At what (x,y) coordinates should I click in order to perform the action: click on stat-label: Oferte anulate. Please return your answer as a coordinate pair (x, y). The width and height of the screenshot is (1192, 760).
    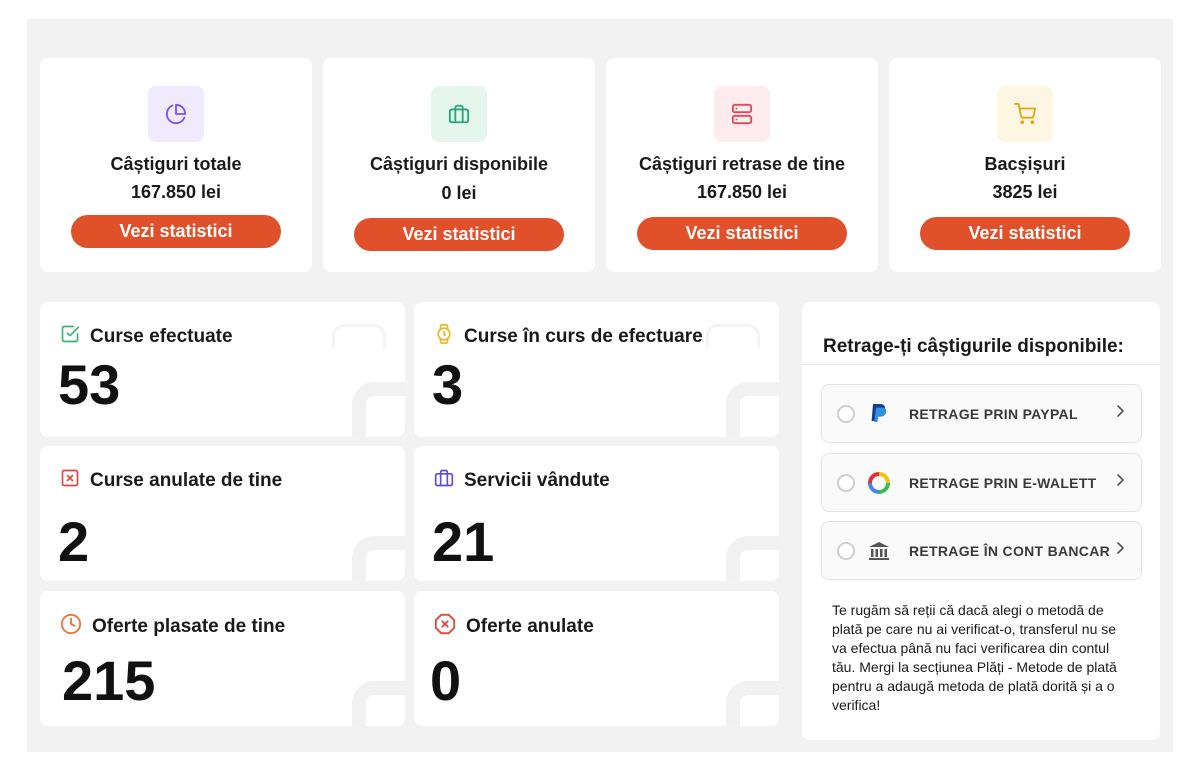
    Looking at the image, I should click on (530, 626).